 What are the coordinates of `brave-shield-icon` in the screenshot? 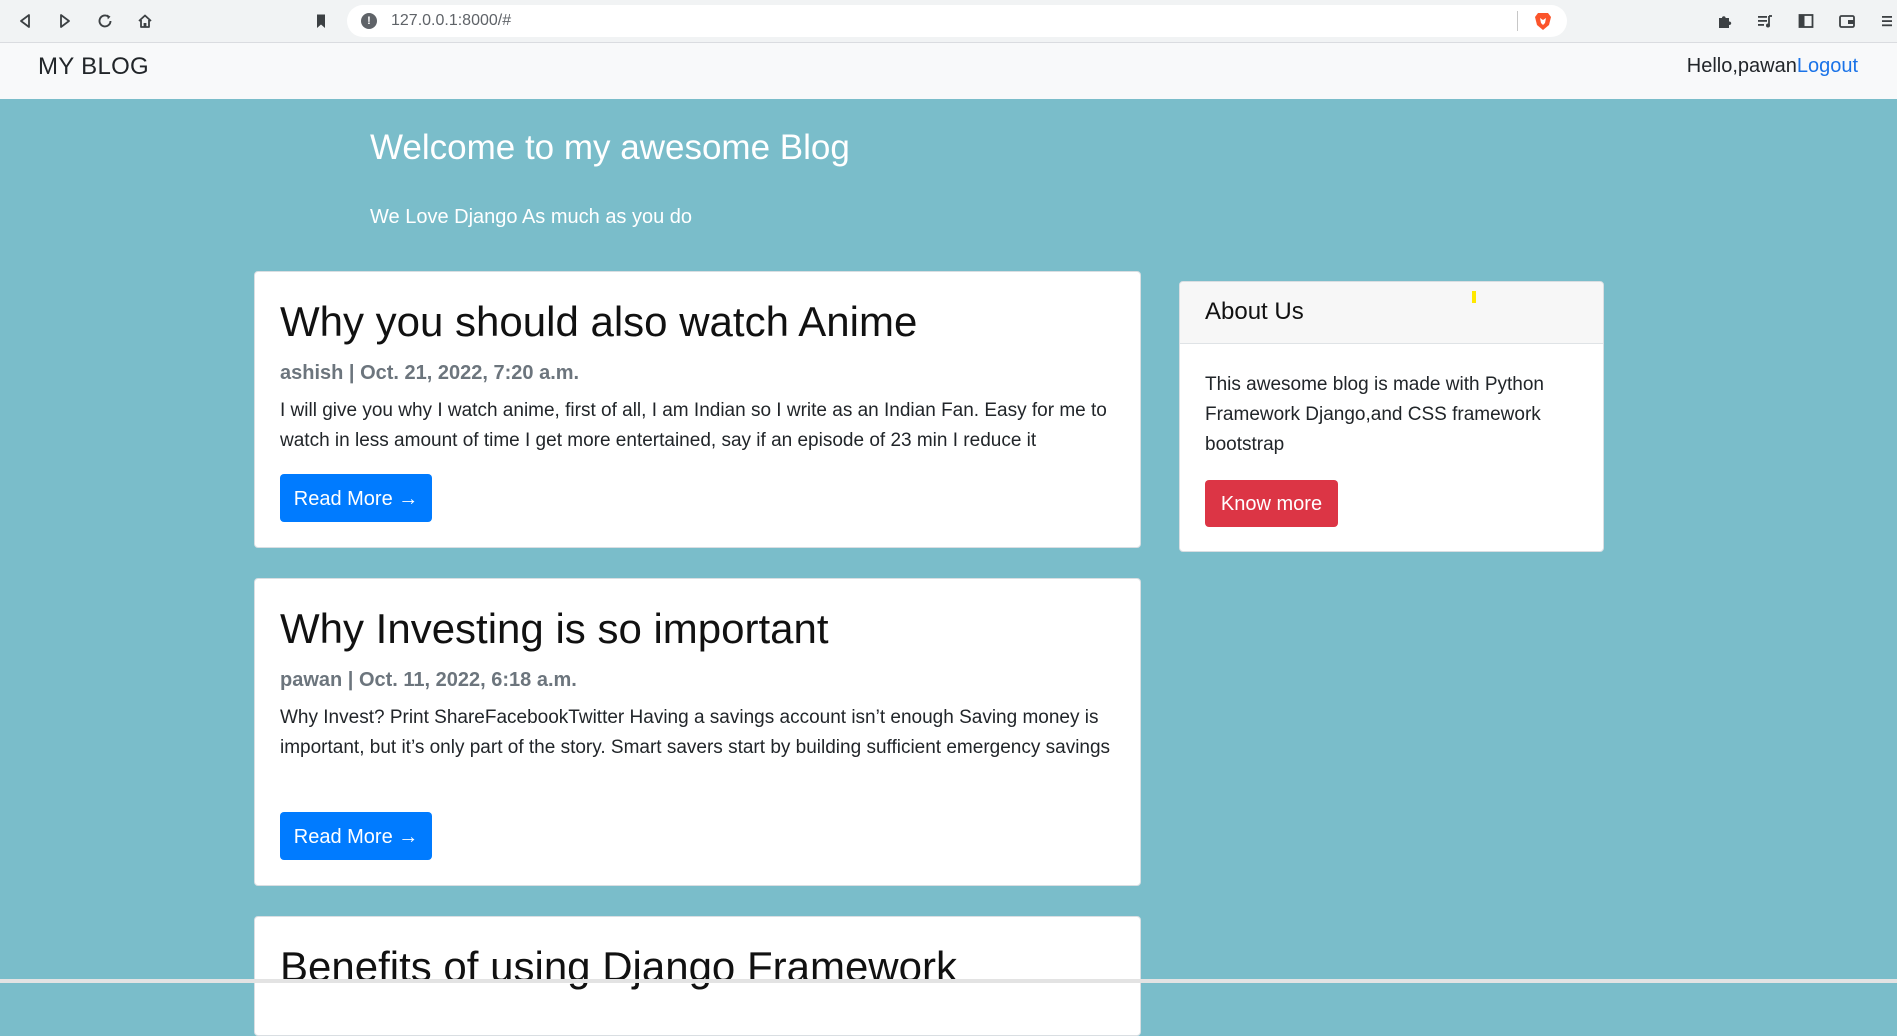 It's located at (1543, 21).